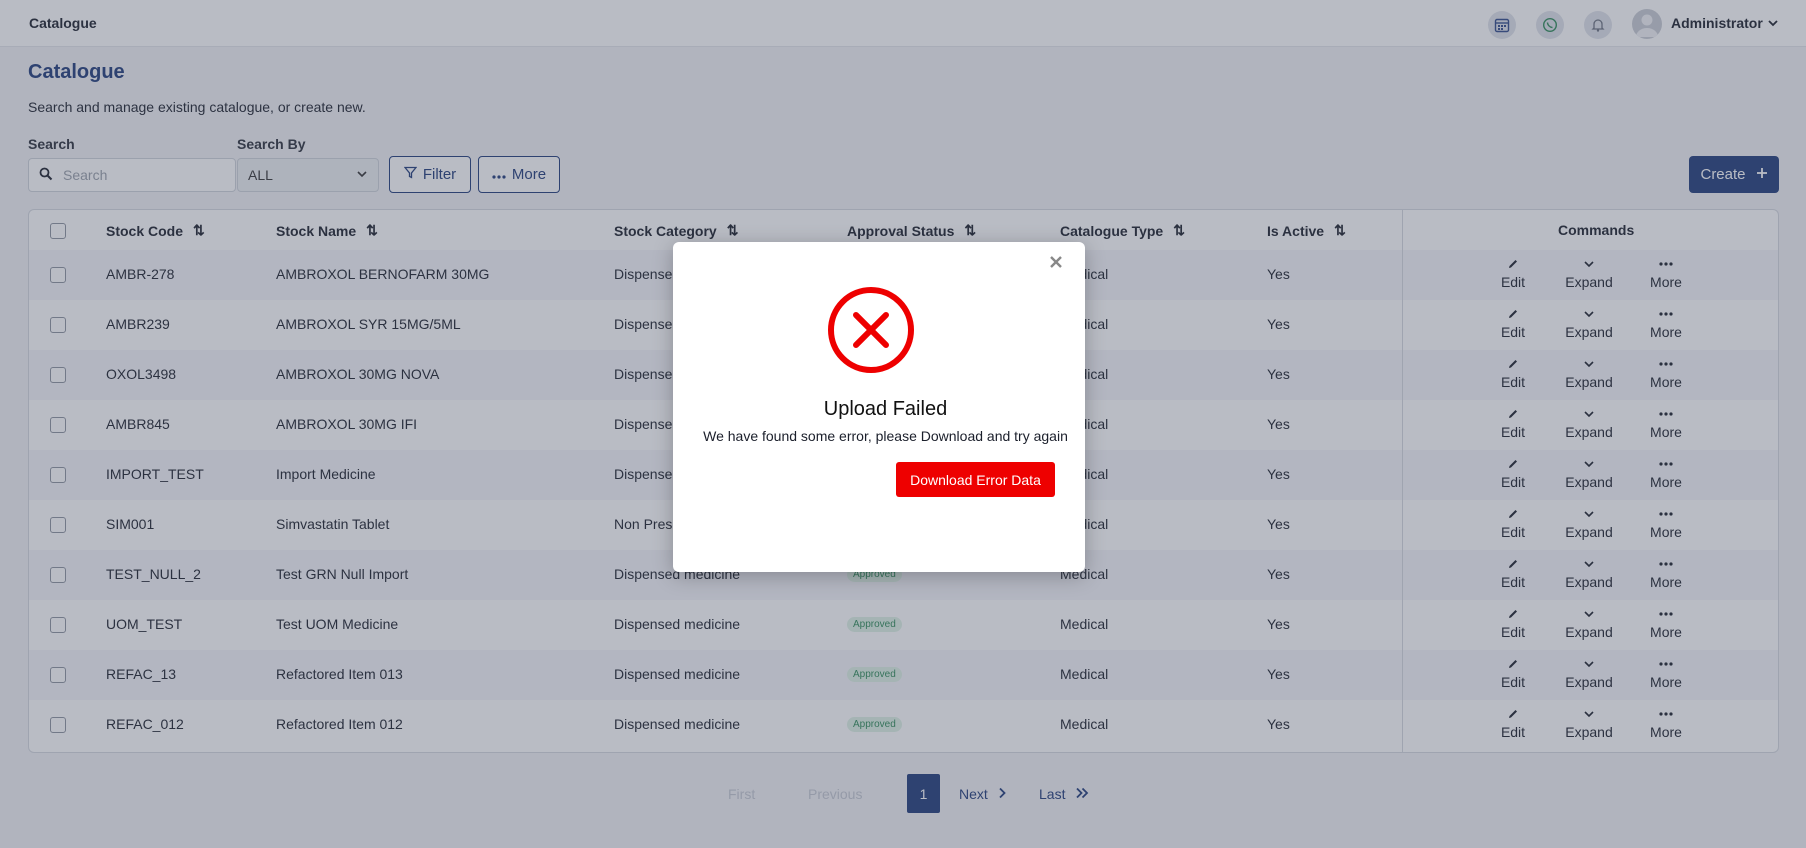  Describe the element at coordinates (975, 479) in the screenshot. I see `download-error-data-button: Download Error Data` at that location.